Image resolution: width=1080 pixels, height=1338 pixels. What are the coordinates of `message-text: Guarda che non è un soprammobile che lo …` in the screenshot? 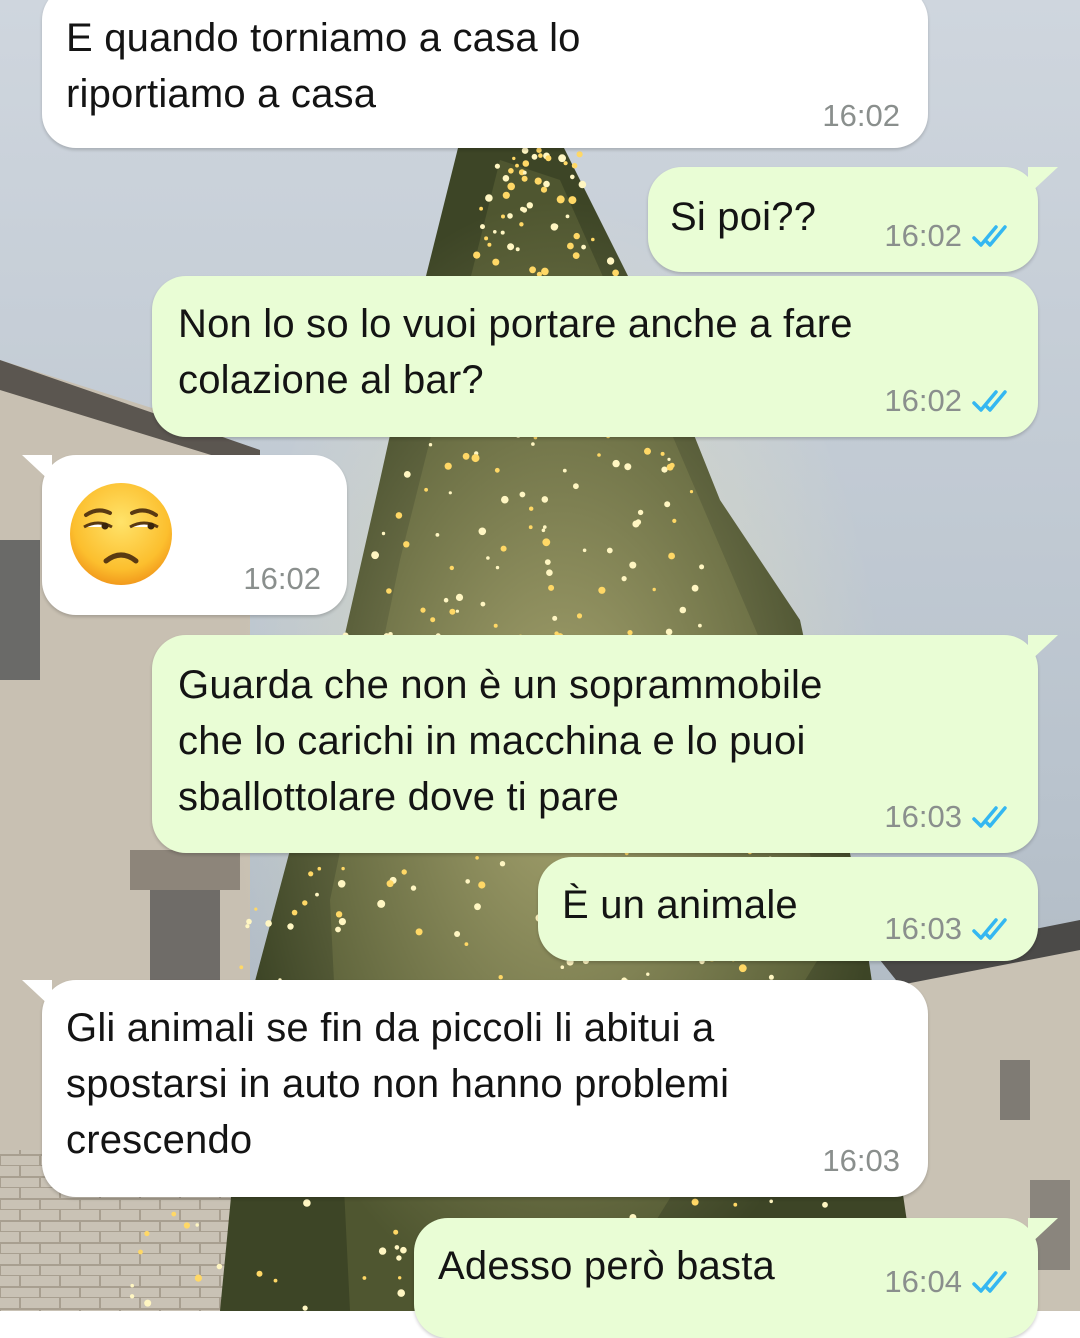 It's located at (500, 741).